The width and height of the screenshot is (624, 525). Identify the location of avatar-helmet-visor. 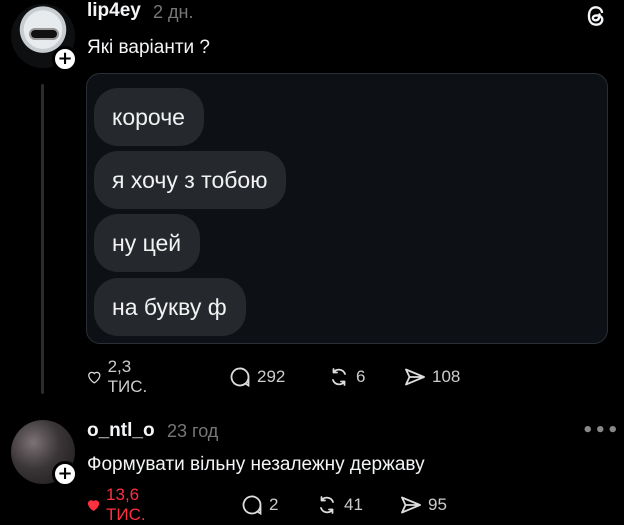
(44, 34).